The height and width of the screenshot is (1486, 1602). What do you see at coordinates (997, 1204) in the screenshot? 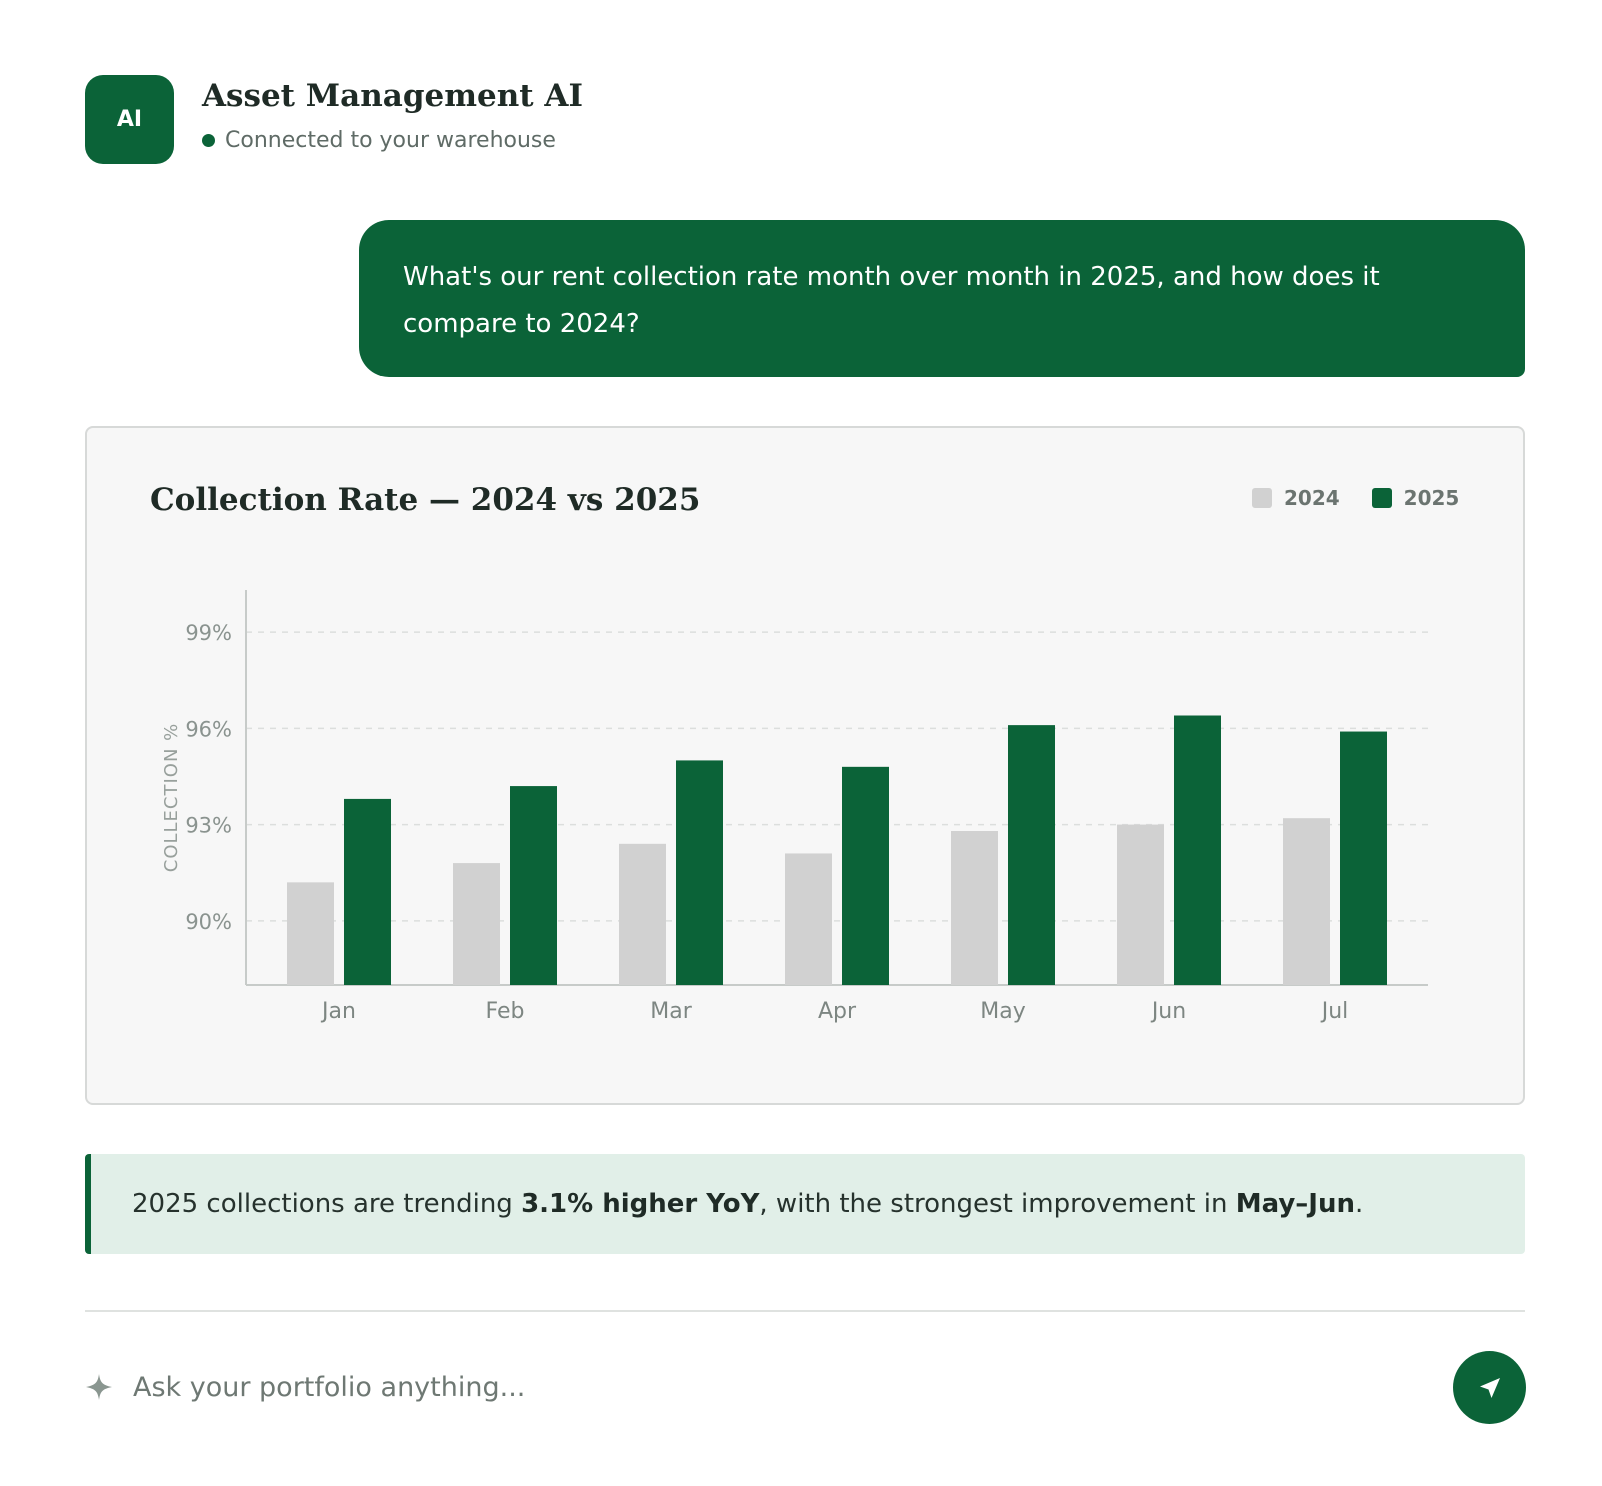
I see `insight-middle: , with the strongest improvement in` at bounding box center [997, 1204].